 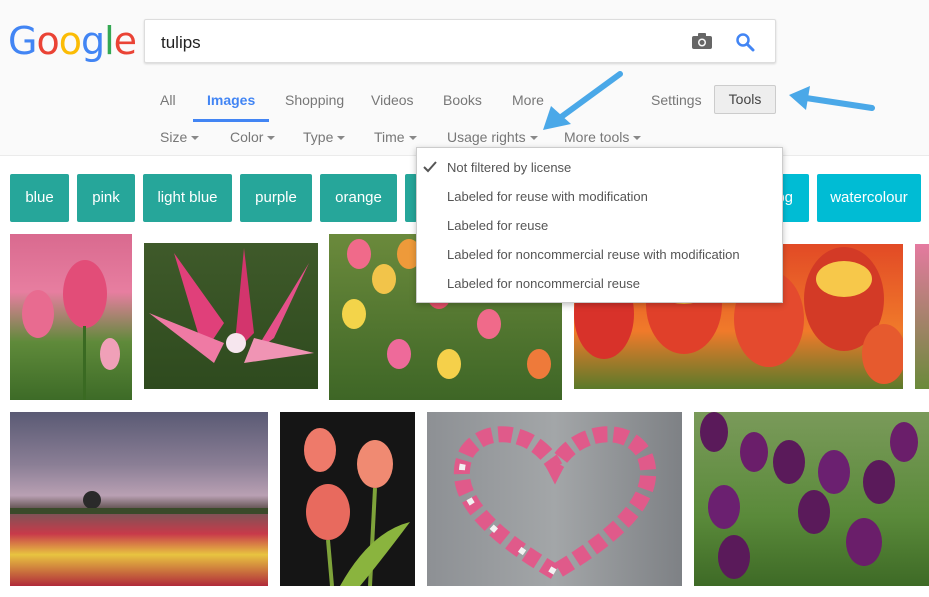 I want to click on filter-usage-rights: Usage rights, so click(x=492, y=137).